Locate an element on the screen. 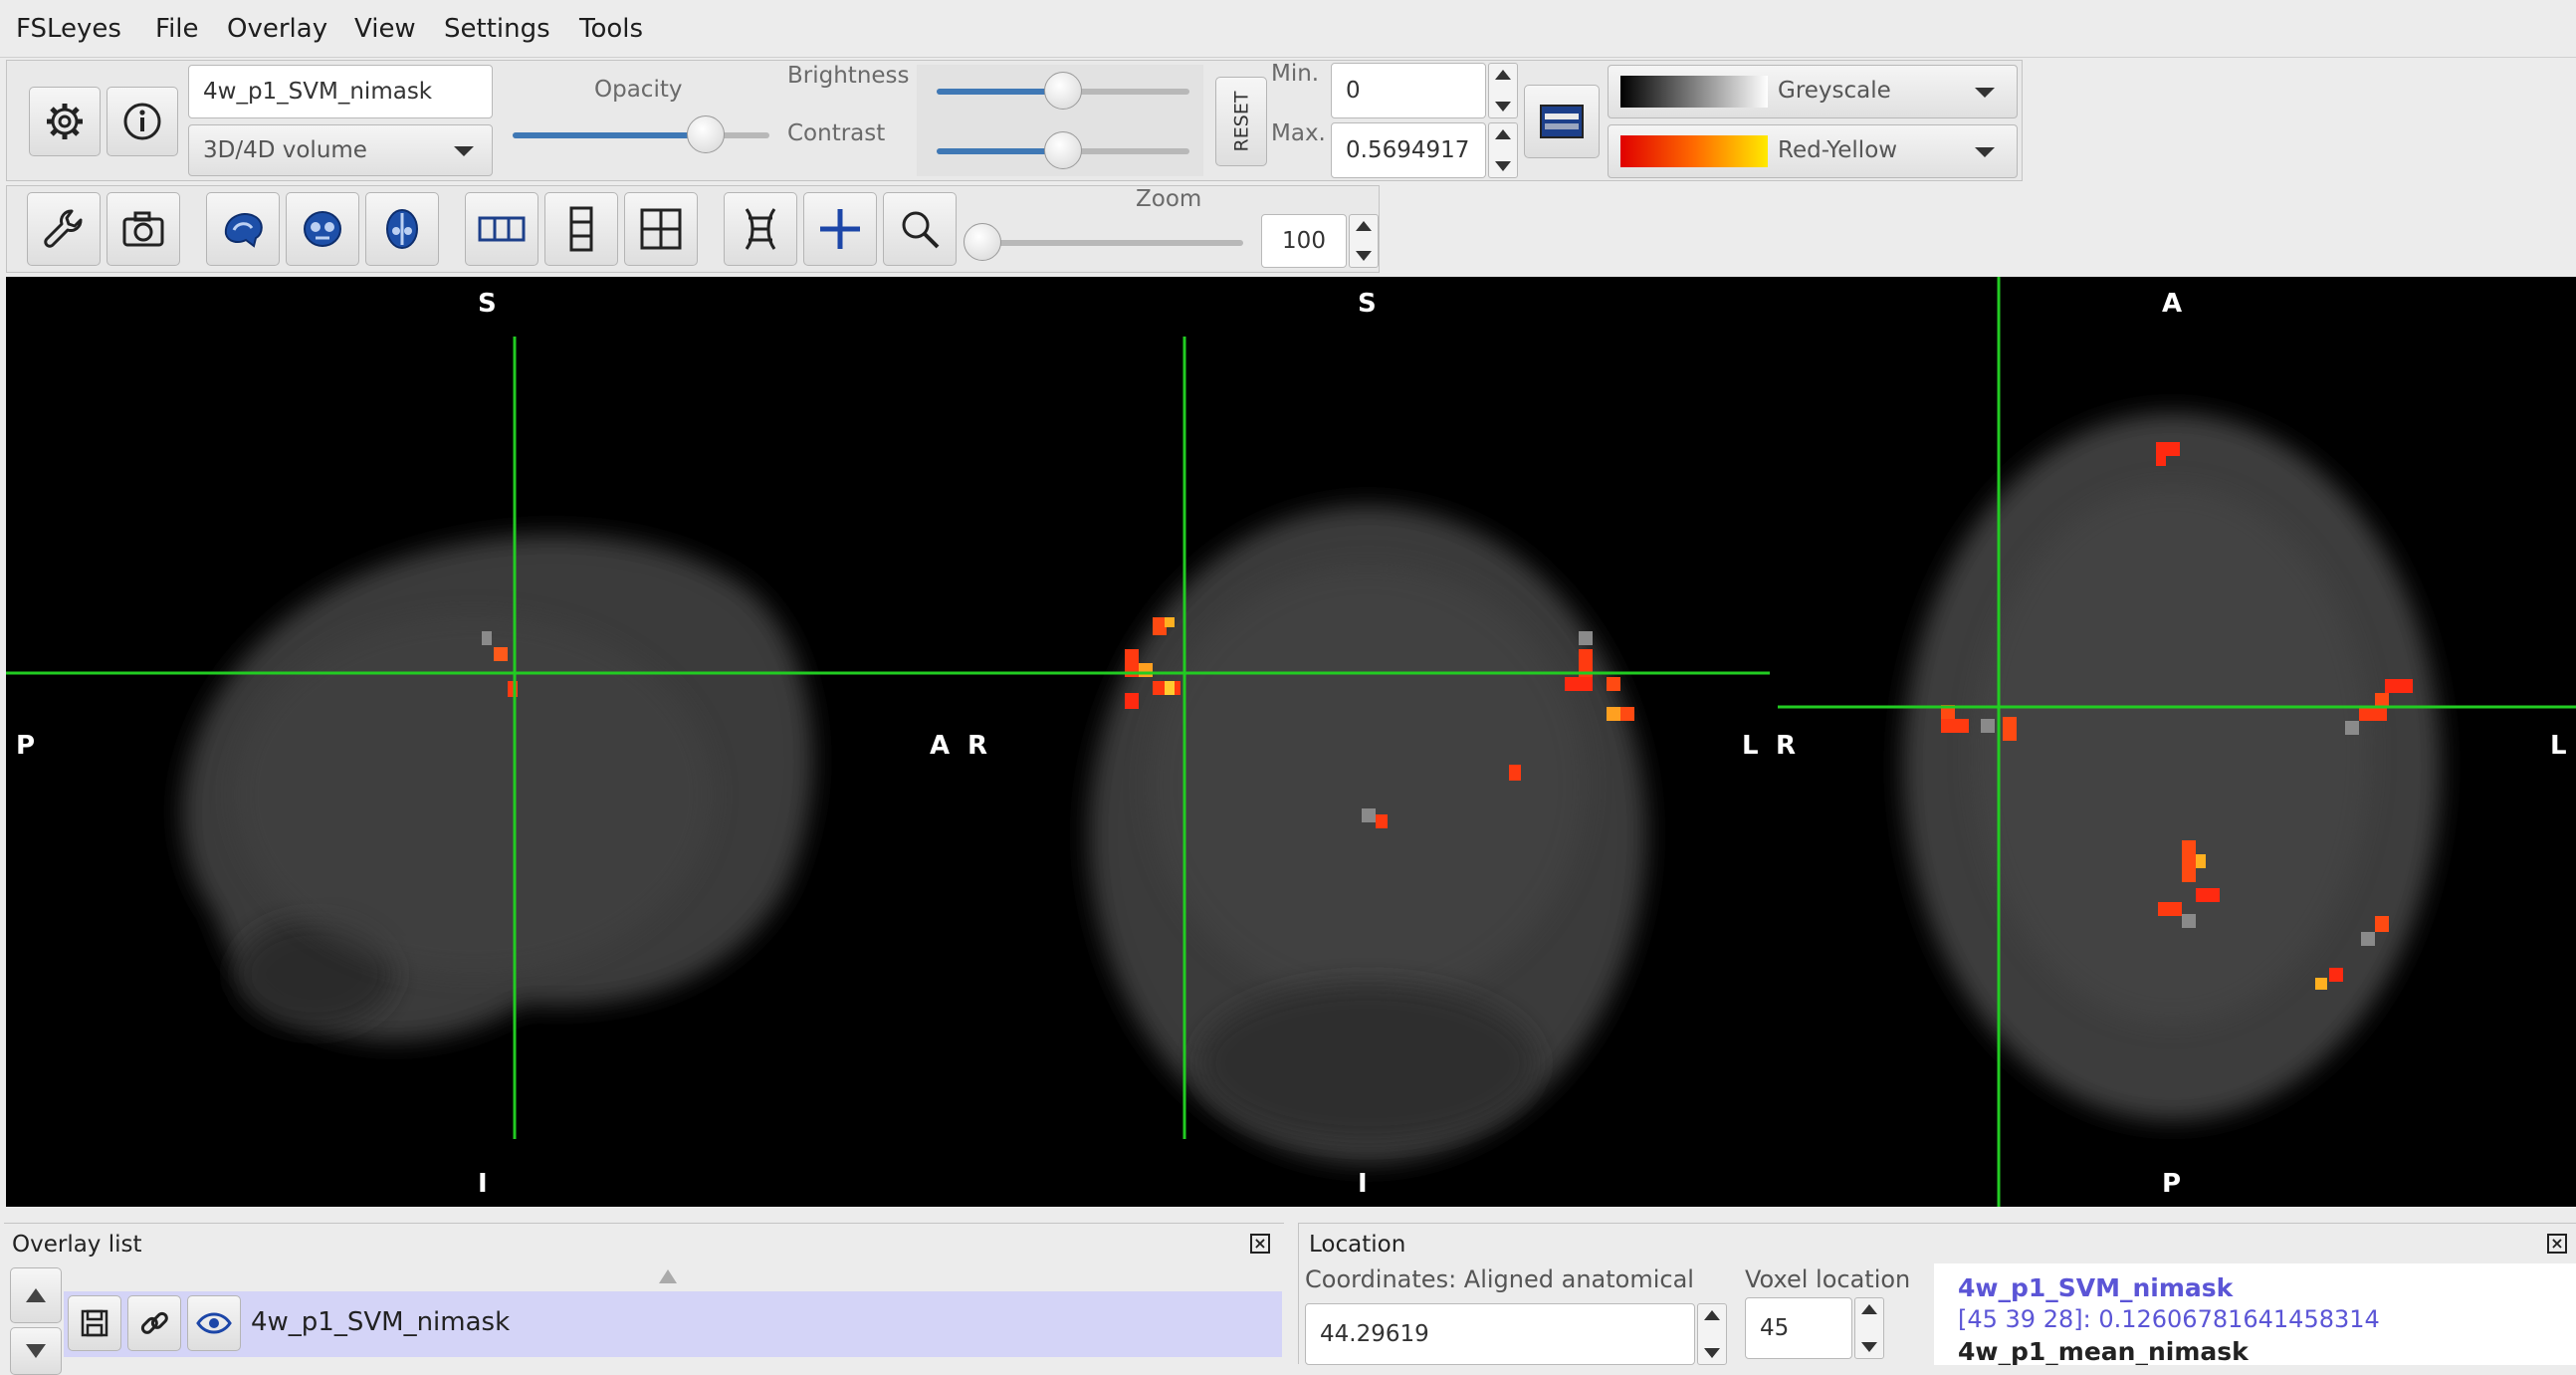 This screenshot has width=2576, height=1375. chevron-down-icon is located at coordinates (1985, 93).